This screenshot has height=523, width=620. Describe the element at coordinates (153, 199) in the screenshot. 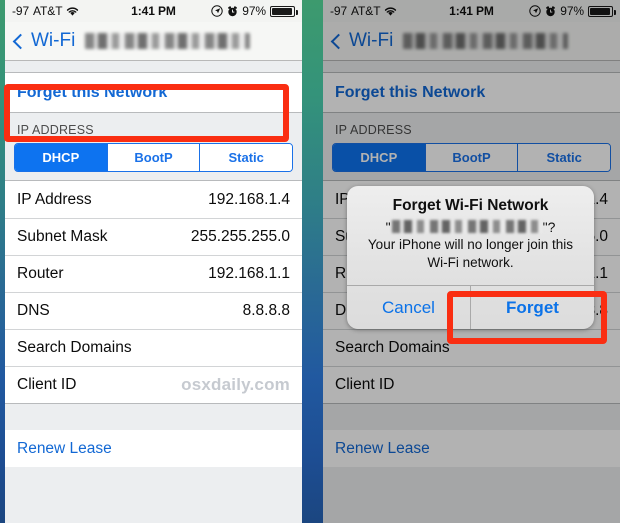

I see `table-row-ip-address: IP Address 192.168.1.4` at that location.